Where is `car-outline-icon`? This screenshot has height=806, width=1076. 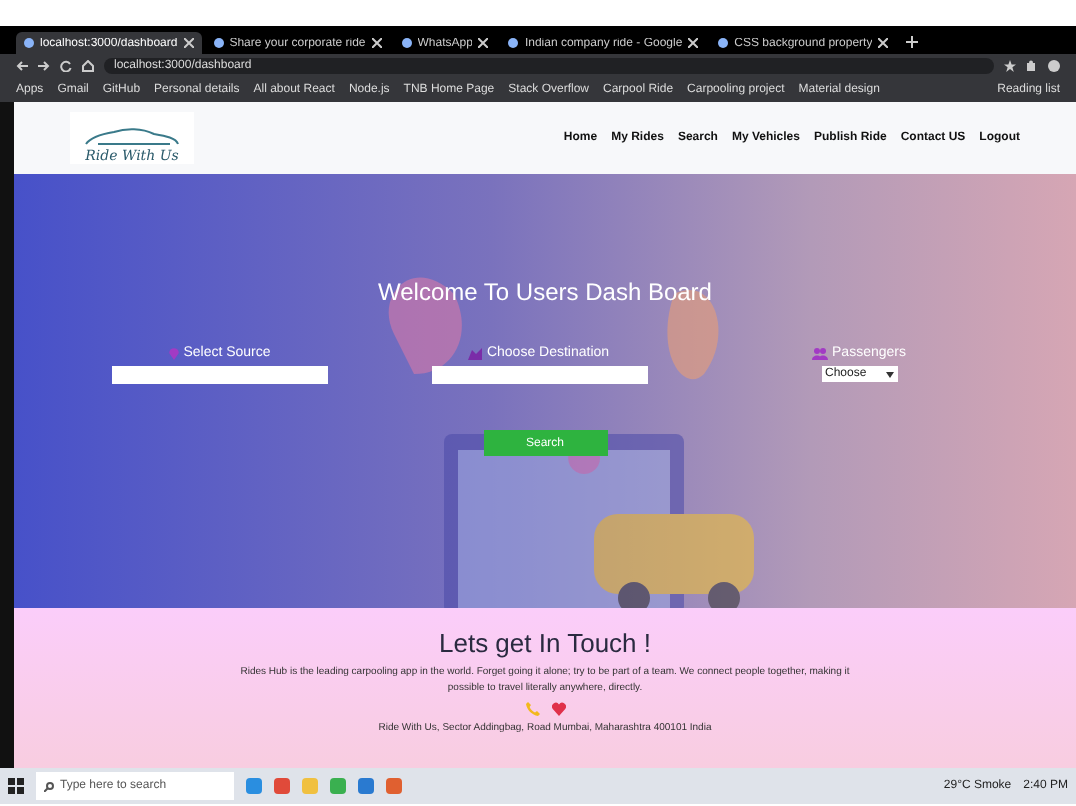 car-outline-icon is located at coordinates (132, 136).